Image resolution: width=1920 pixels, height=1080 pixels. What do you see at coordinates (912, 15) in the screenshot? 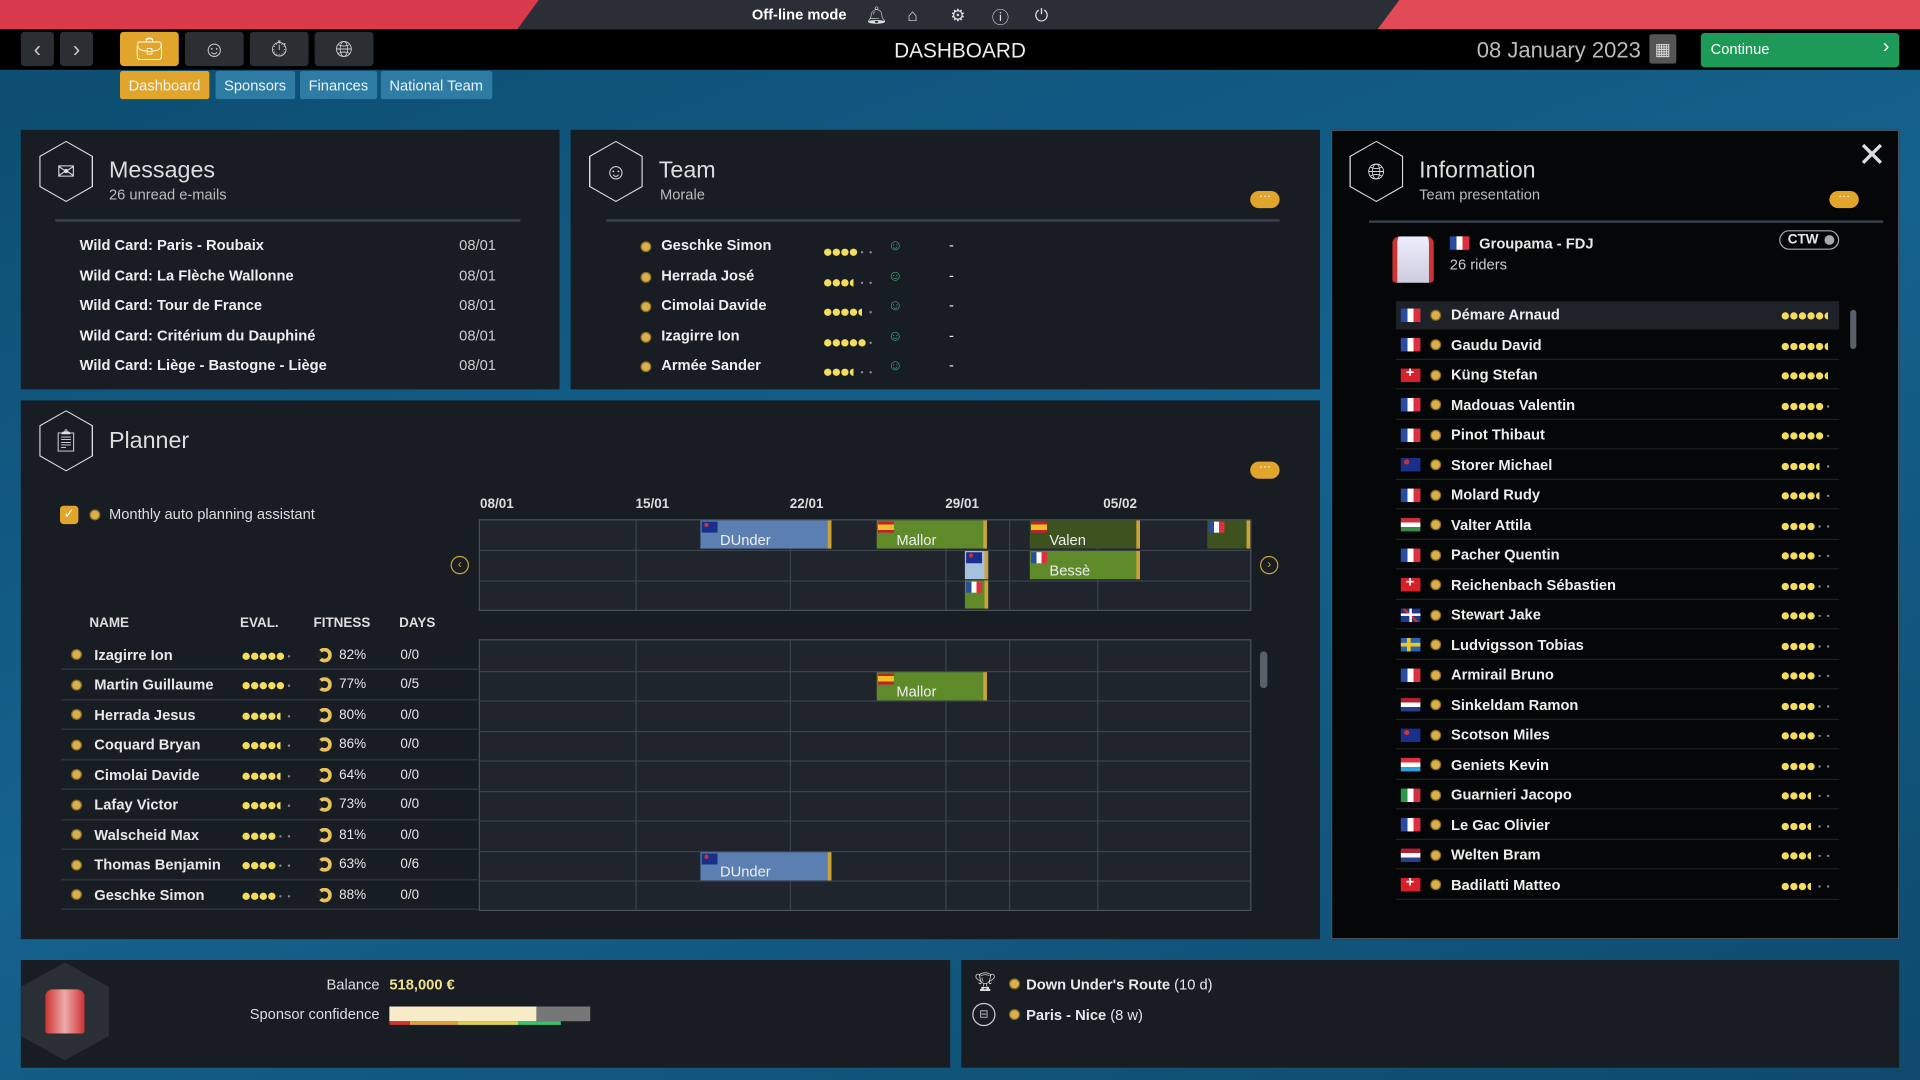
I see `home-icon: ⌂` at bounding box center [912, 15].